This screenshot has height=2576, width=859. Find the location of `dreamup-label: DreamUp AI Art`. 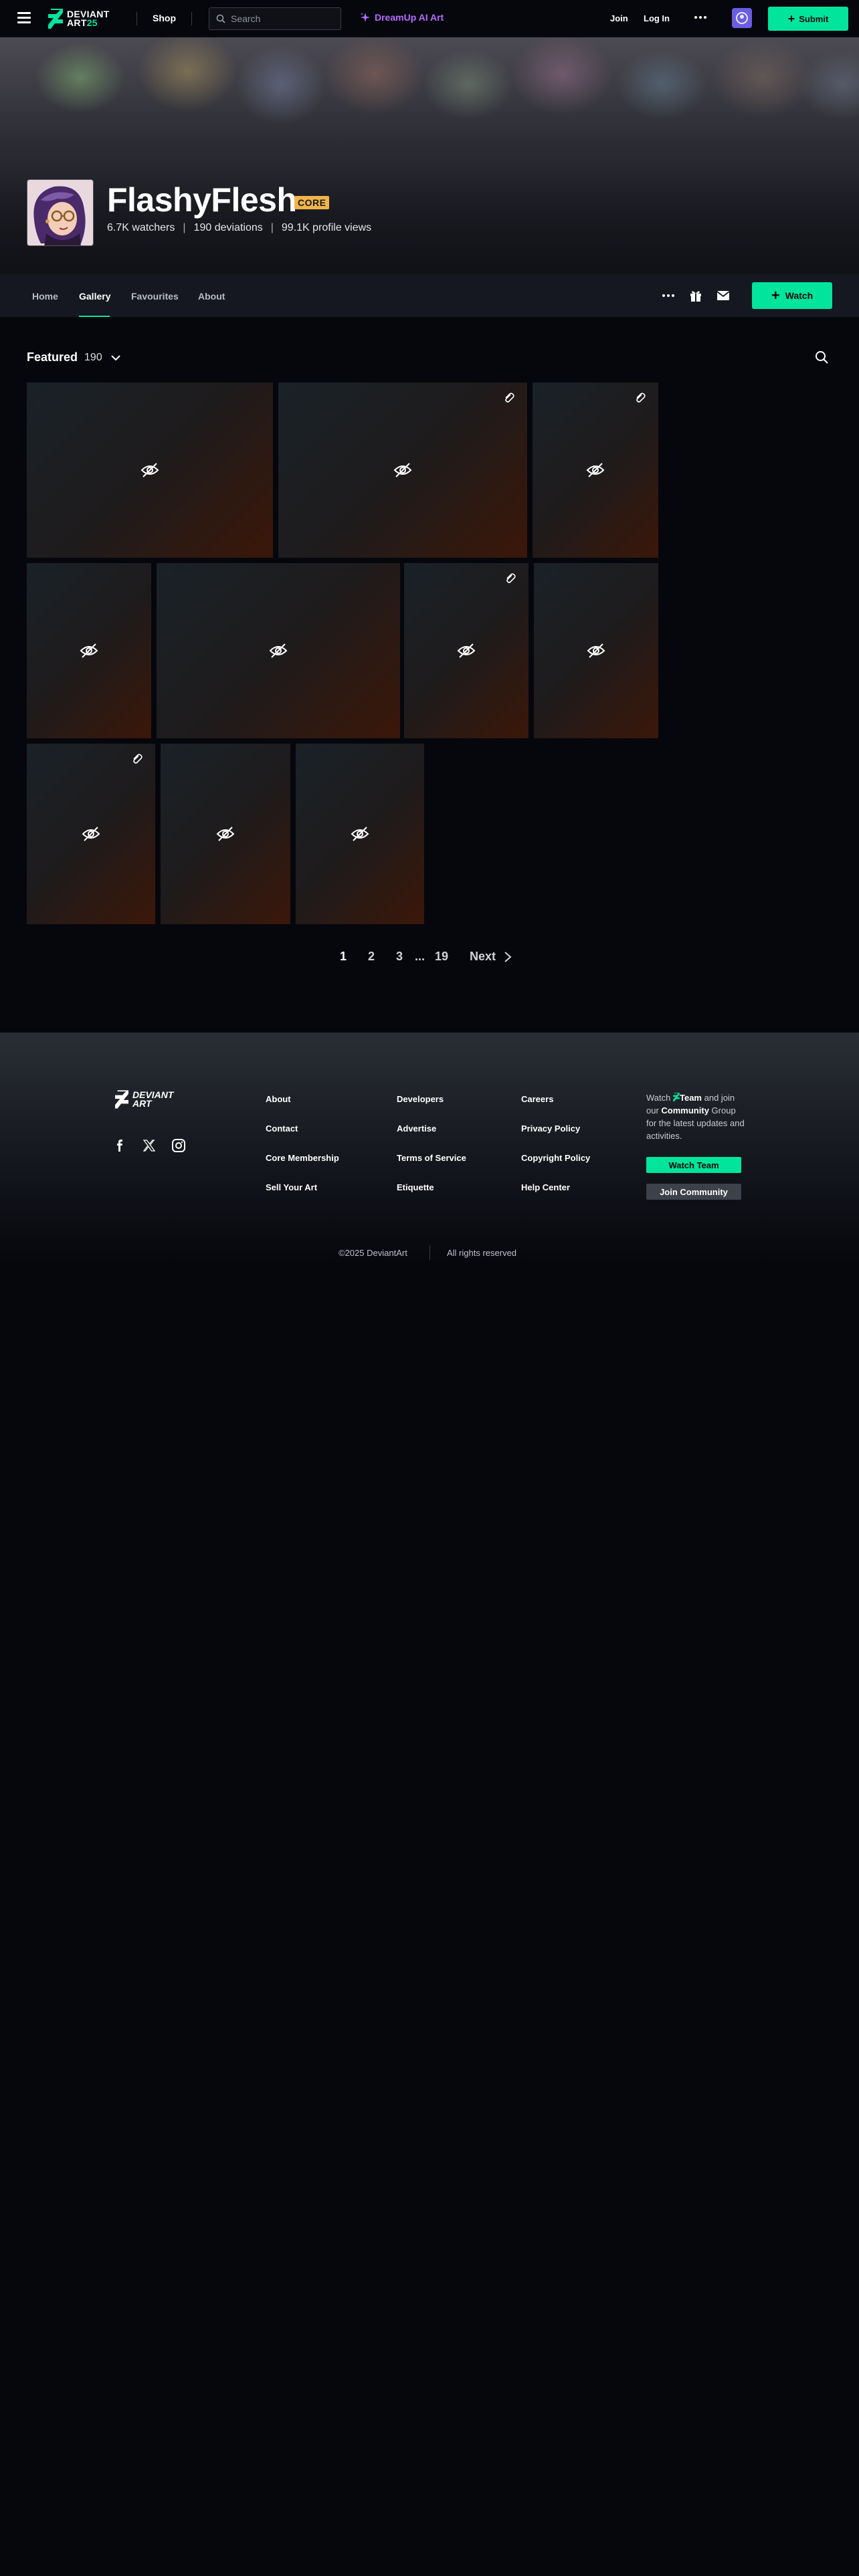

dreamup-label: DreamUp AI Art is located at coordinates (410, 17).